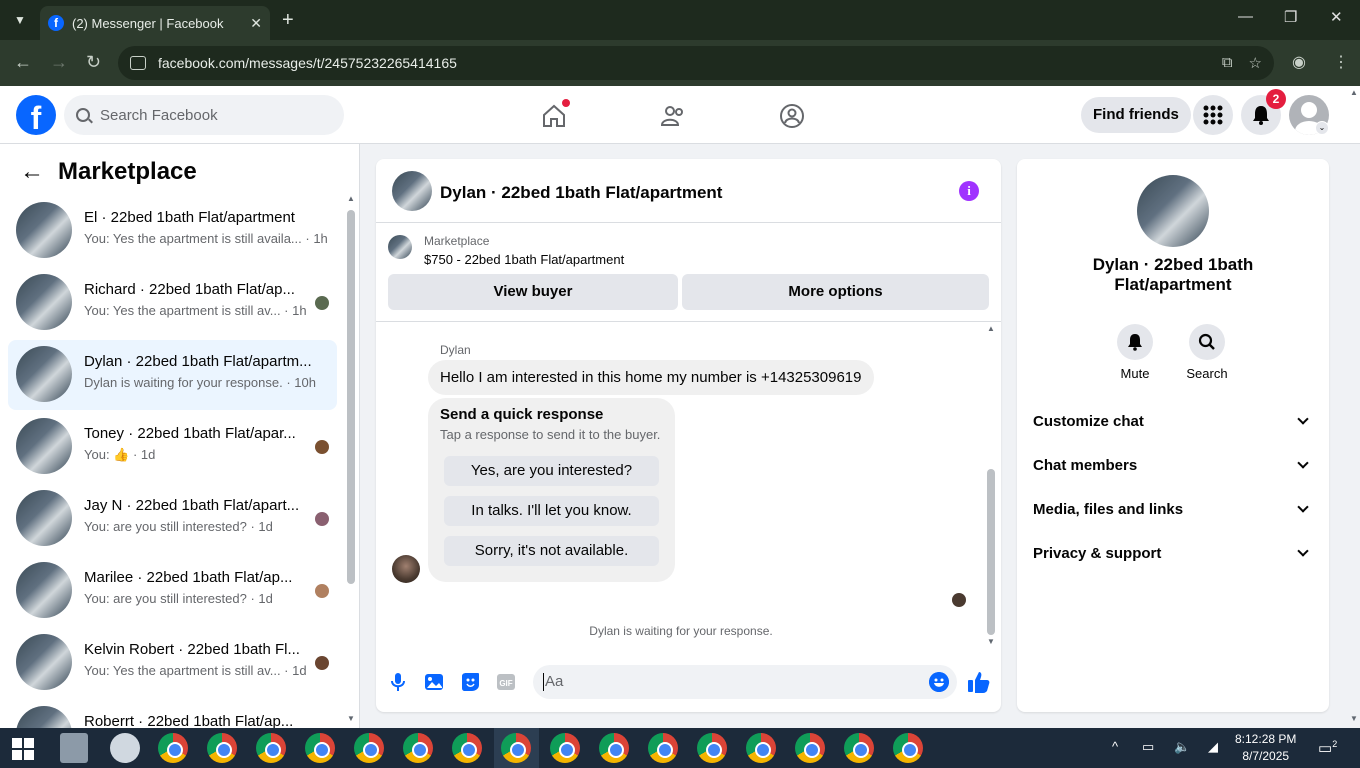 This screenshot has width=1360, height=768. What do you see at coordinates (351, 397) in the screenshot?
I see `conversations-scrollbar` at bounding box center [351, 397].